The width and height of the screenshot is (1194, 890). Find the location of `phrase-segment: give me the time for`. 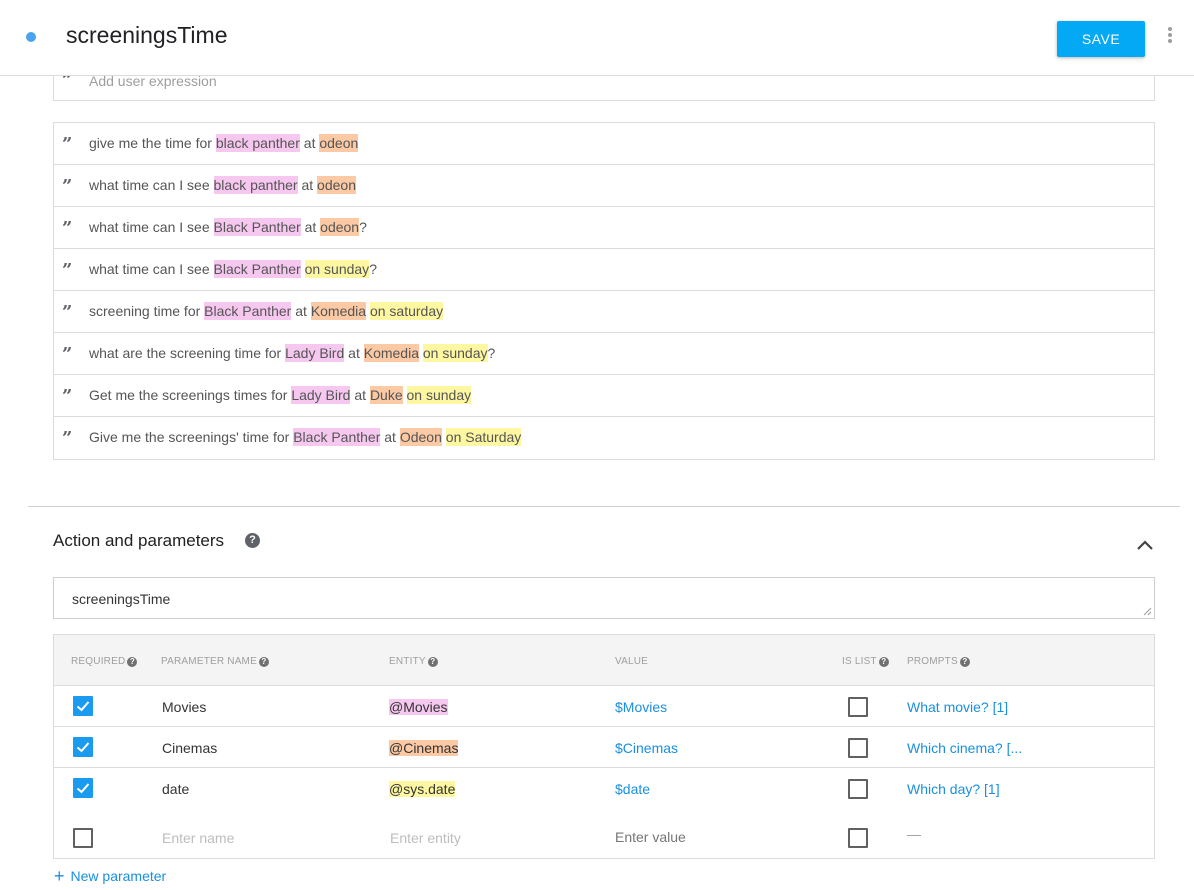

phrase-segment: give me the time for is located at coordinates (152, 143).